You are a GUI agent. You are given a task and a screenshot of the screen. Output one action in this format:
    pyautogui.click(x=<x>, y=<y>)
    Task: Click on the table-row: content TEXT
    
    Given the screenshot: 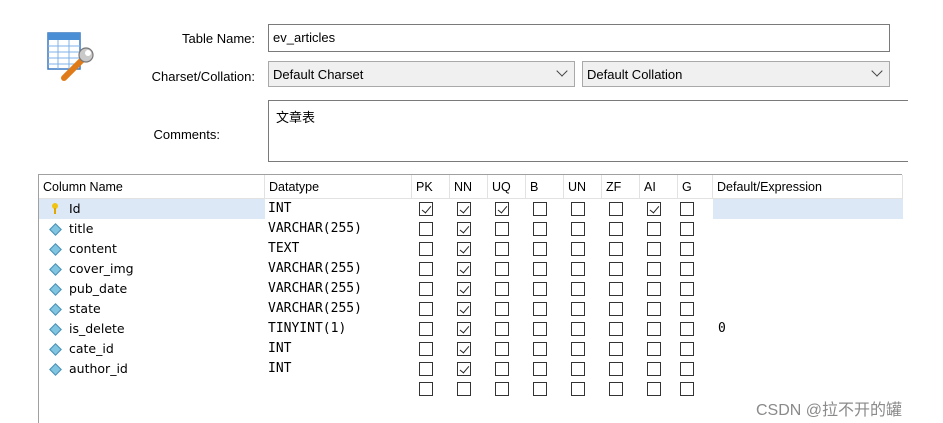 What is the action you would take?
    pyautogui.click(x=470, y=249)
    